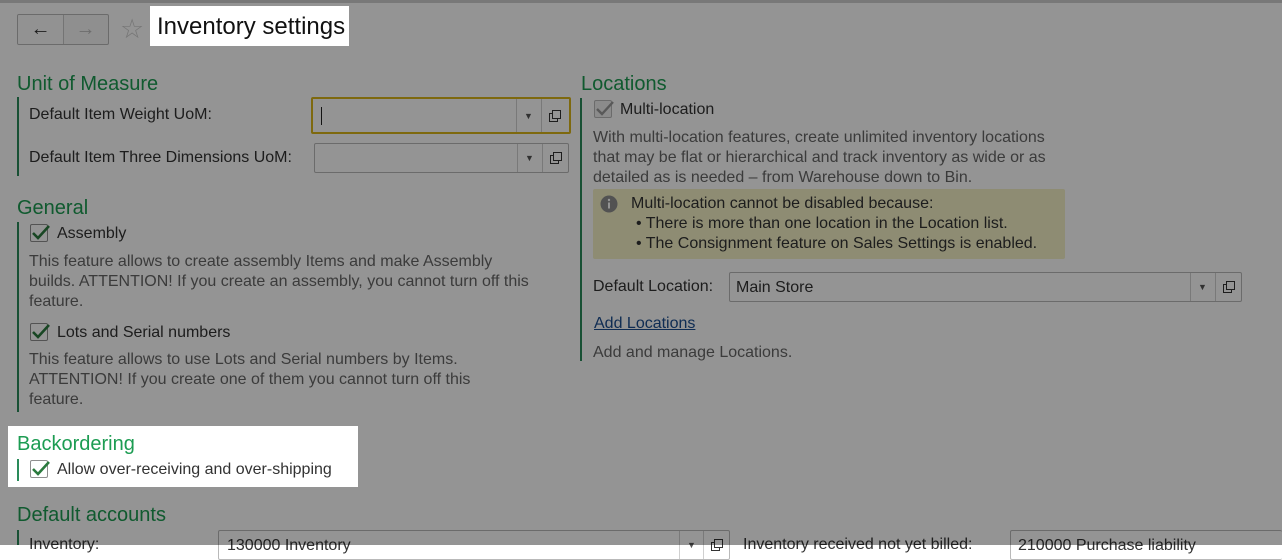 Image resolution: width=1282 pixels, height=560 pixels. I want to click on inventory-account-field: 130000 Inventory ▼, so click(474, 545).